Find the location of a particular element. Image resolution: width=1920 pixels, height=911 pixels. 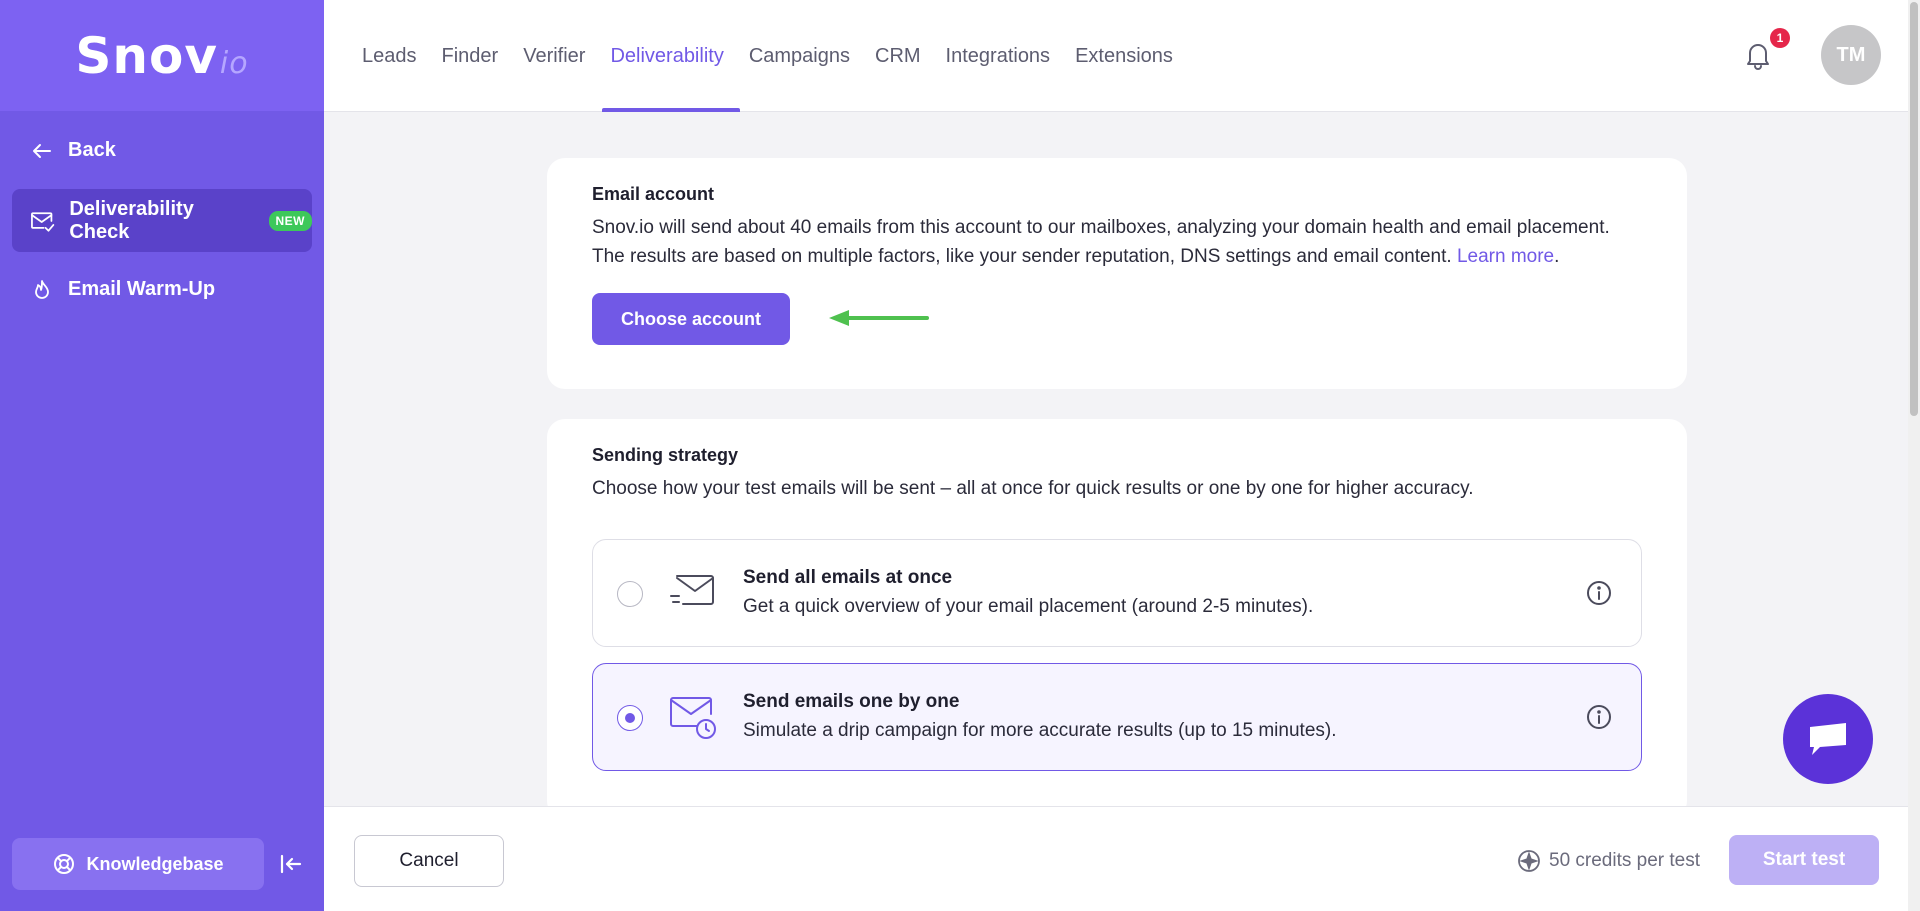

email-account-title: Email account is located at coordinates (653, 194).